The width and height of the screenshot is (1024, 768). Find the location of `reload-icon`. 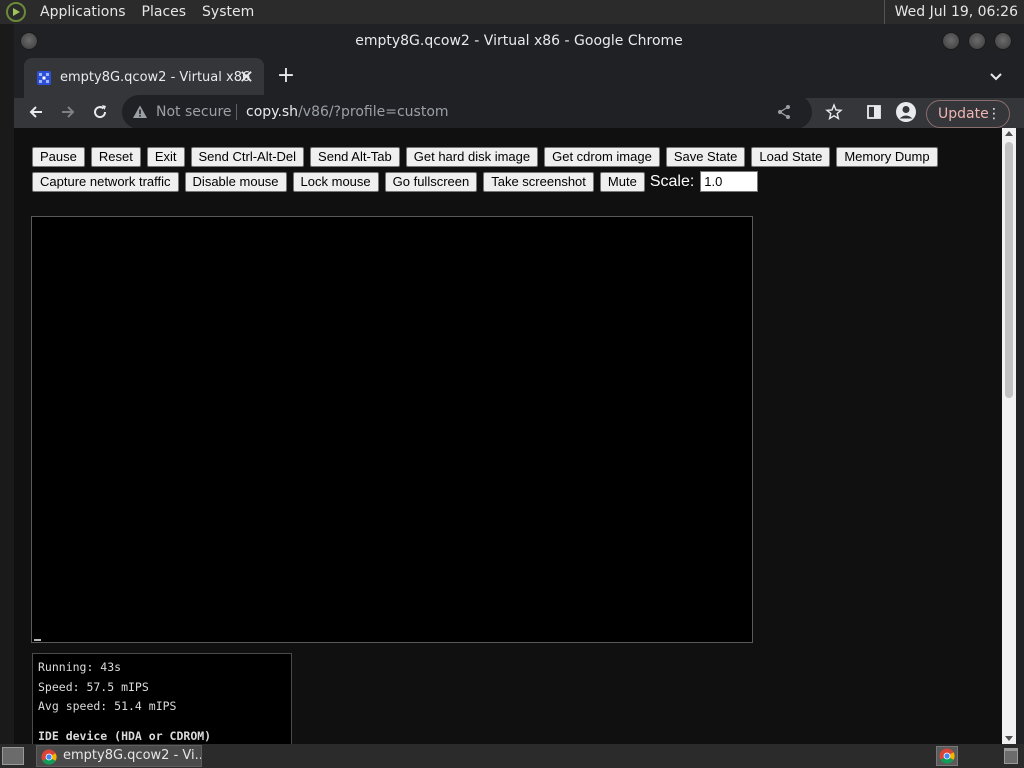

reload-icon is located at coordinates (100, 112).